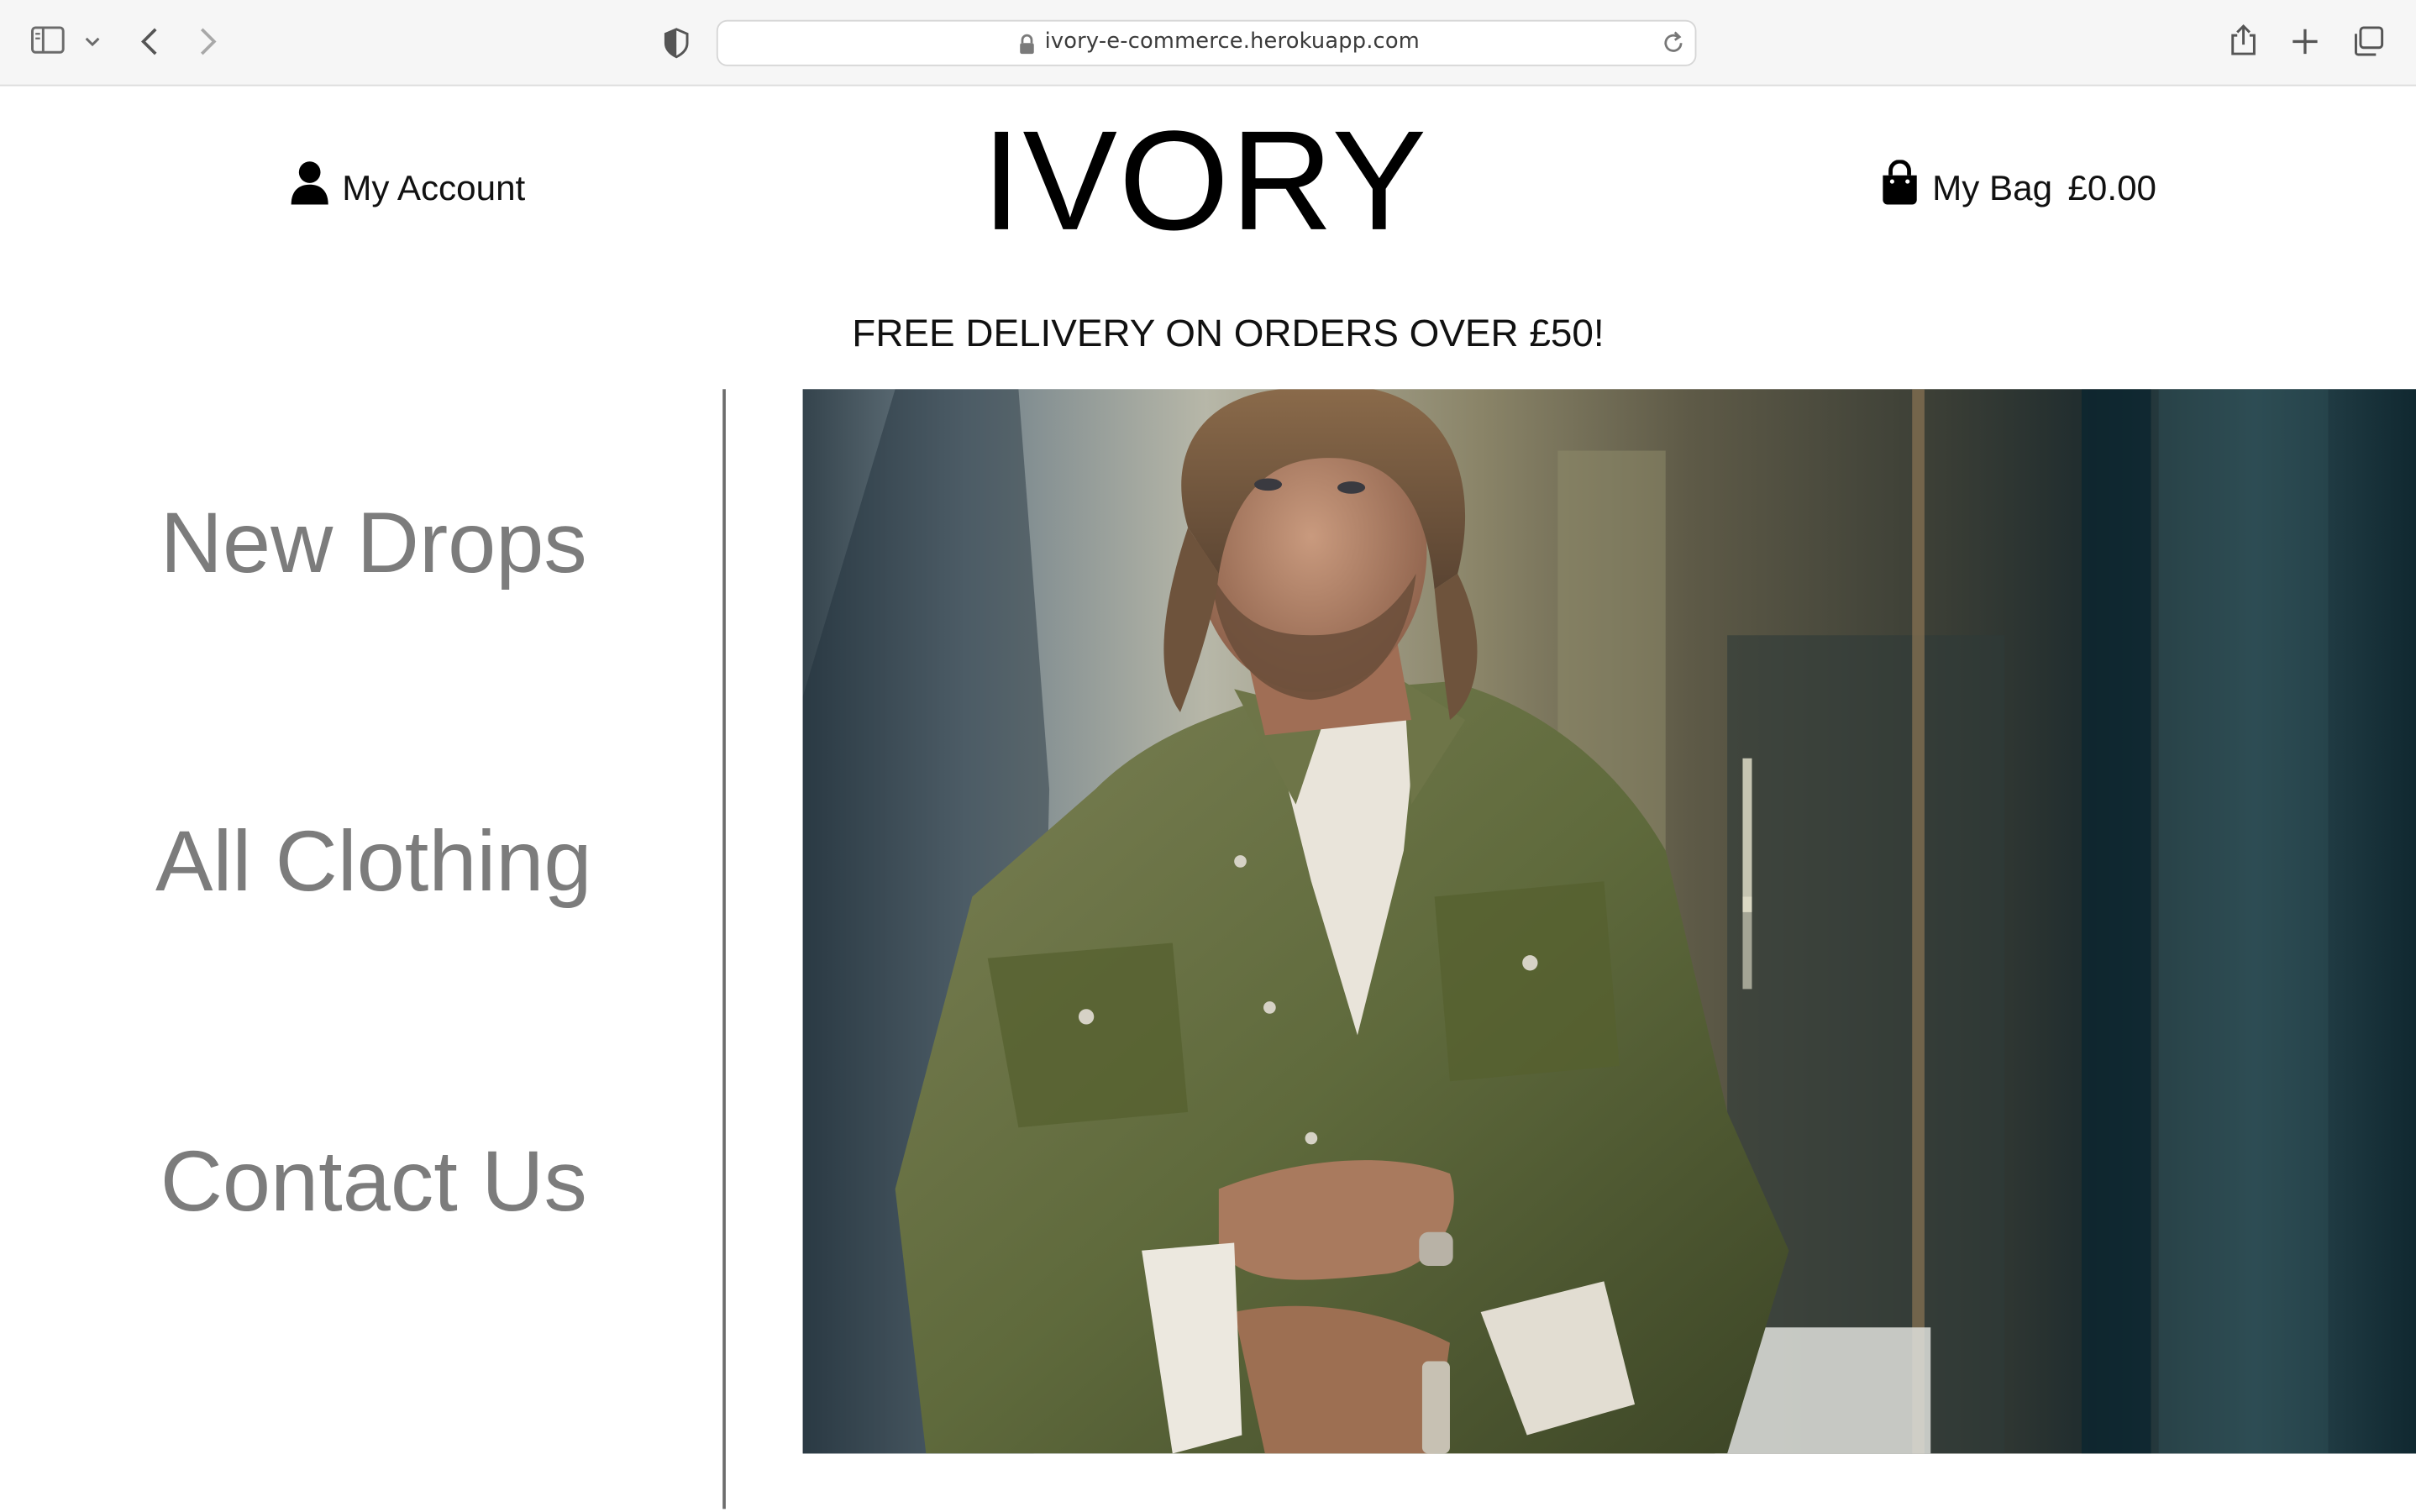 Image resolution: width=2416 pixels, height=1512 pixels. I want to click on address-bar: ivory-e-commerce.herokuapp.com, so click(1206, 42).